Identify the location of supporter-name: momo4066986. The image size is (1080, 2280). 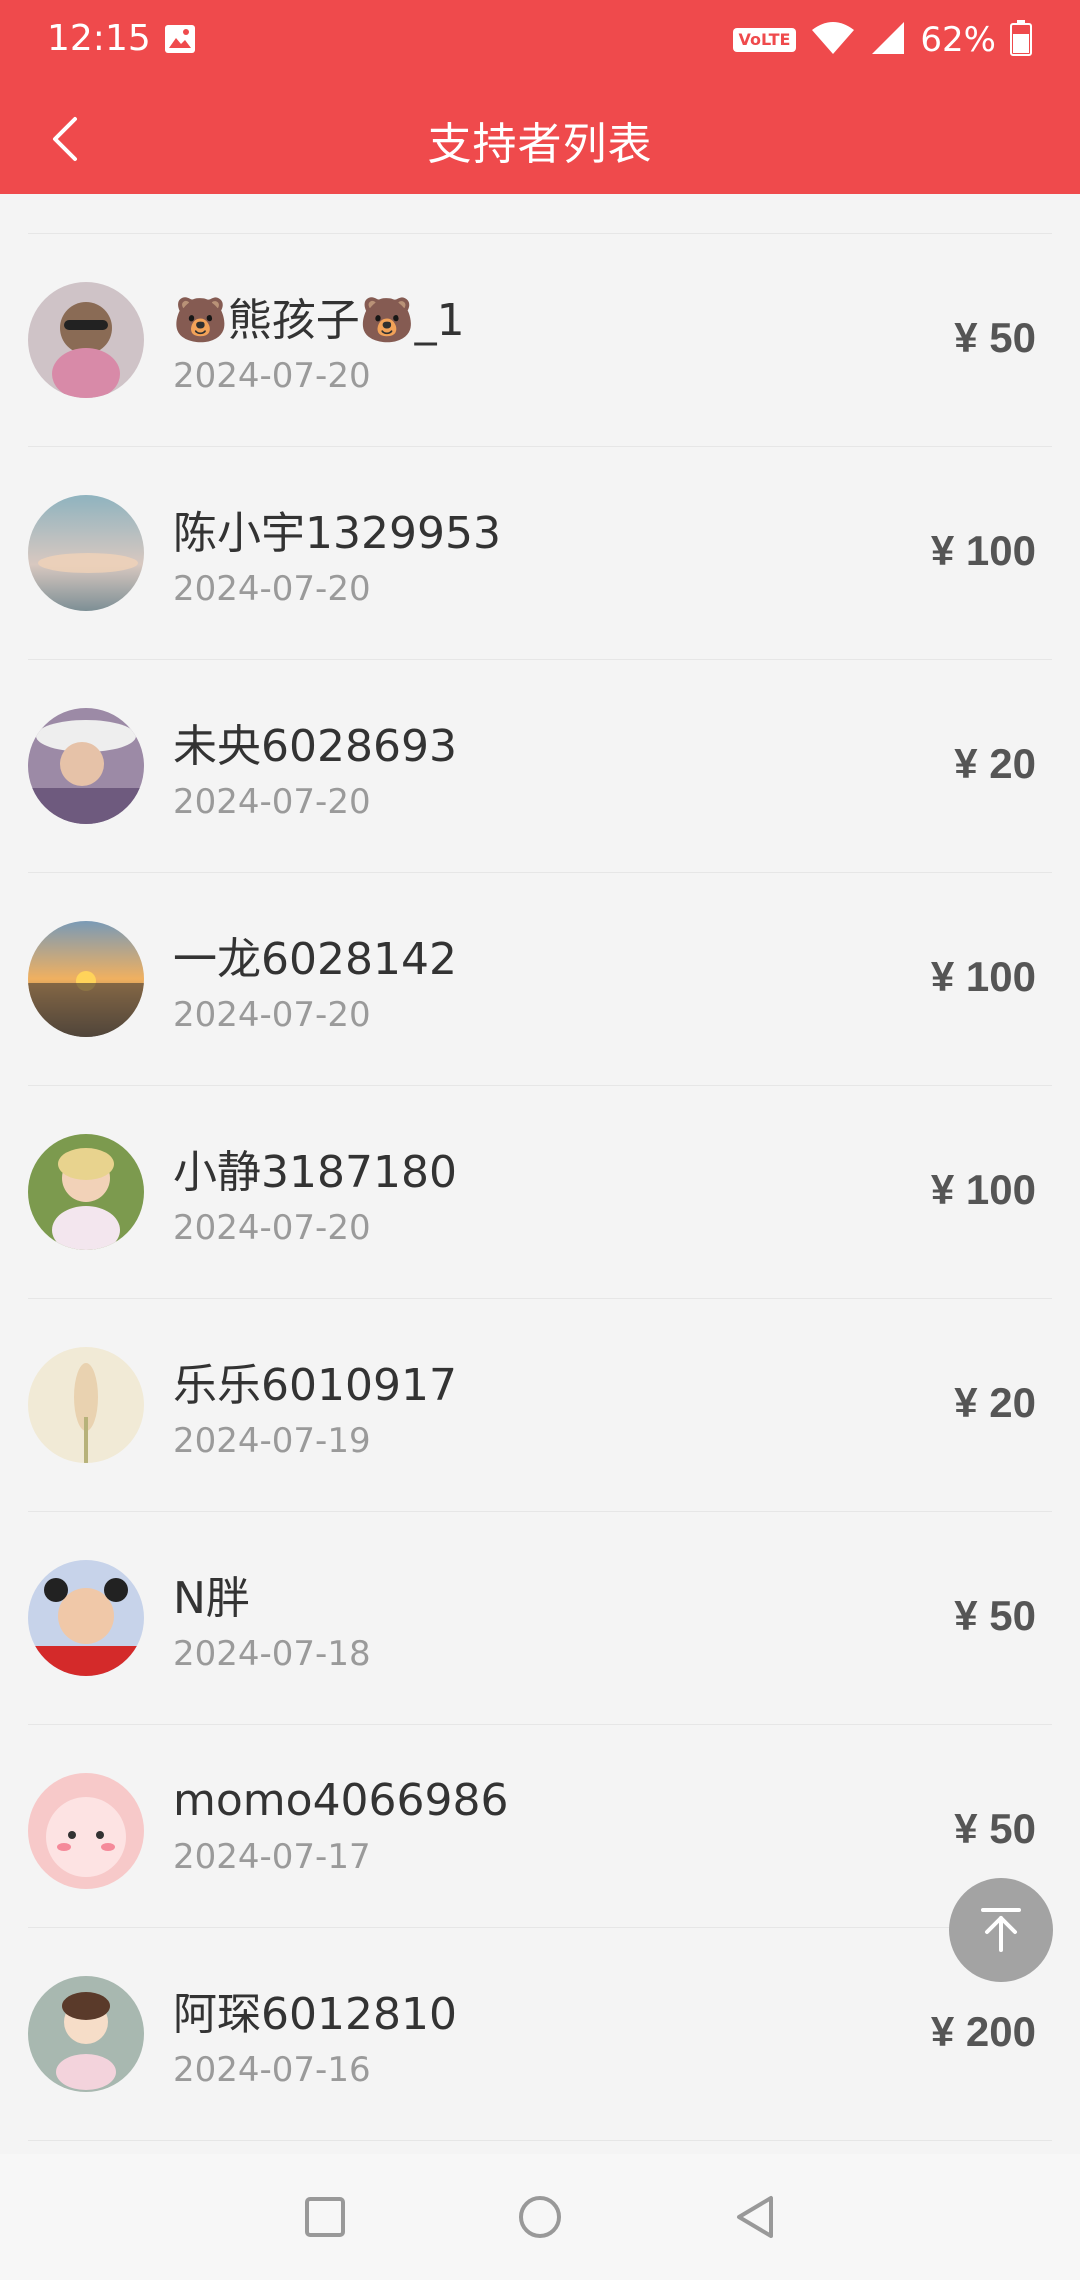
(341, 1800).